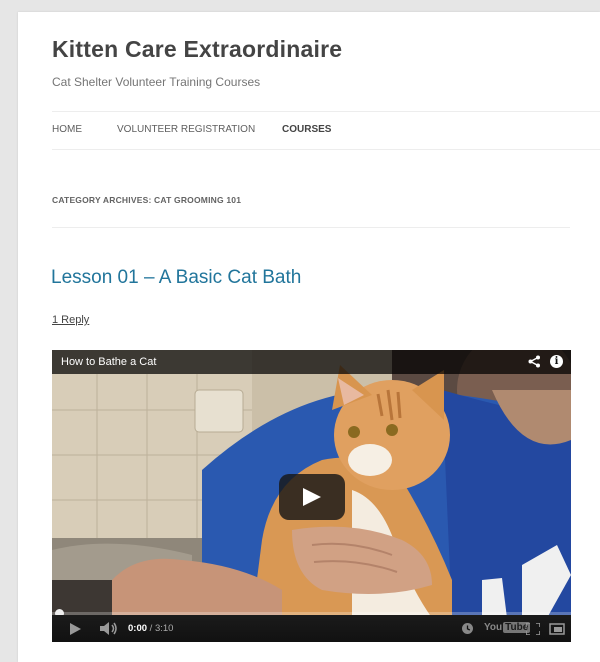 Image resolution: width=600 pixels, height=662 pixels. What do you see at coordinates (147, 200) in the screenshot?
I see `archive-title: CATEGORY ARCHIVES: CAT GROOMING 101` at bounding box center [147, 200].